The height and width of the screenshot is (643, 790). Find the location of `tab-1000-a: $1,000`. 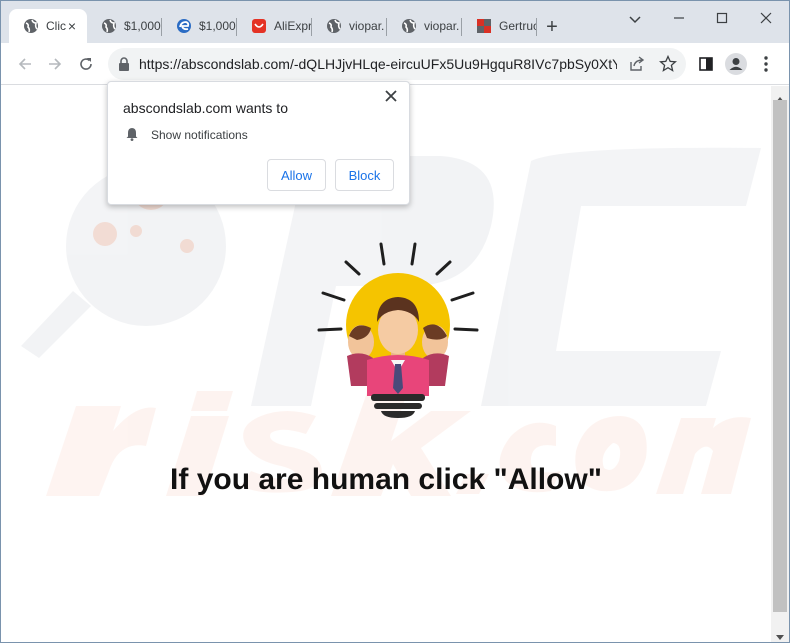

tab-1000-a: $1,000 is located at coordinates (124, 26).